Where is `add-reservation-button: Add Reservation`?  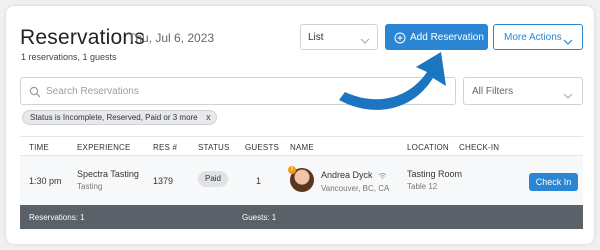 add-reservation-button: Add Reservation is located at coordinates (436, 37).